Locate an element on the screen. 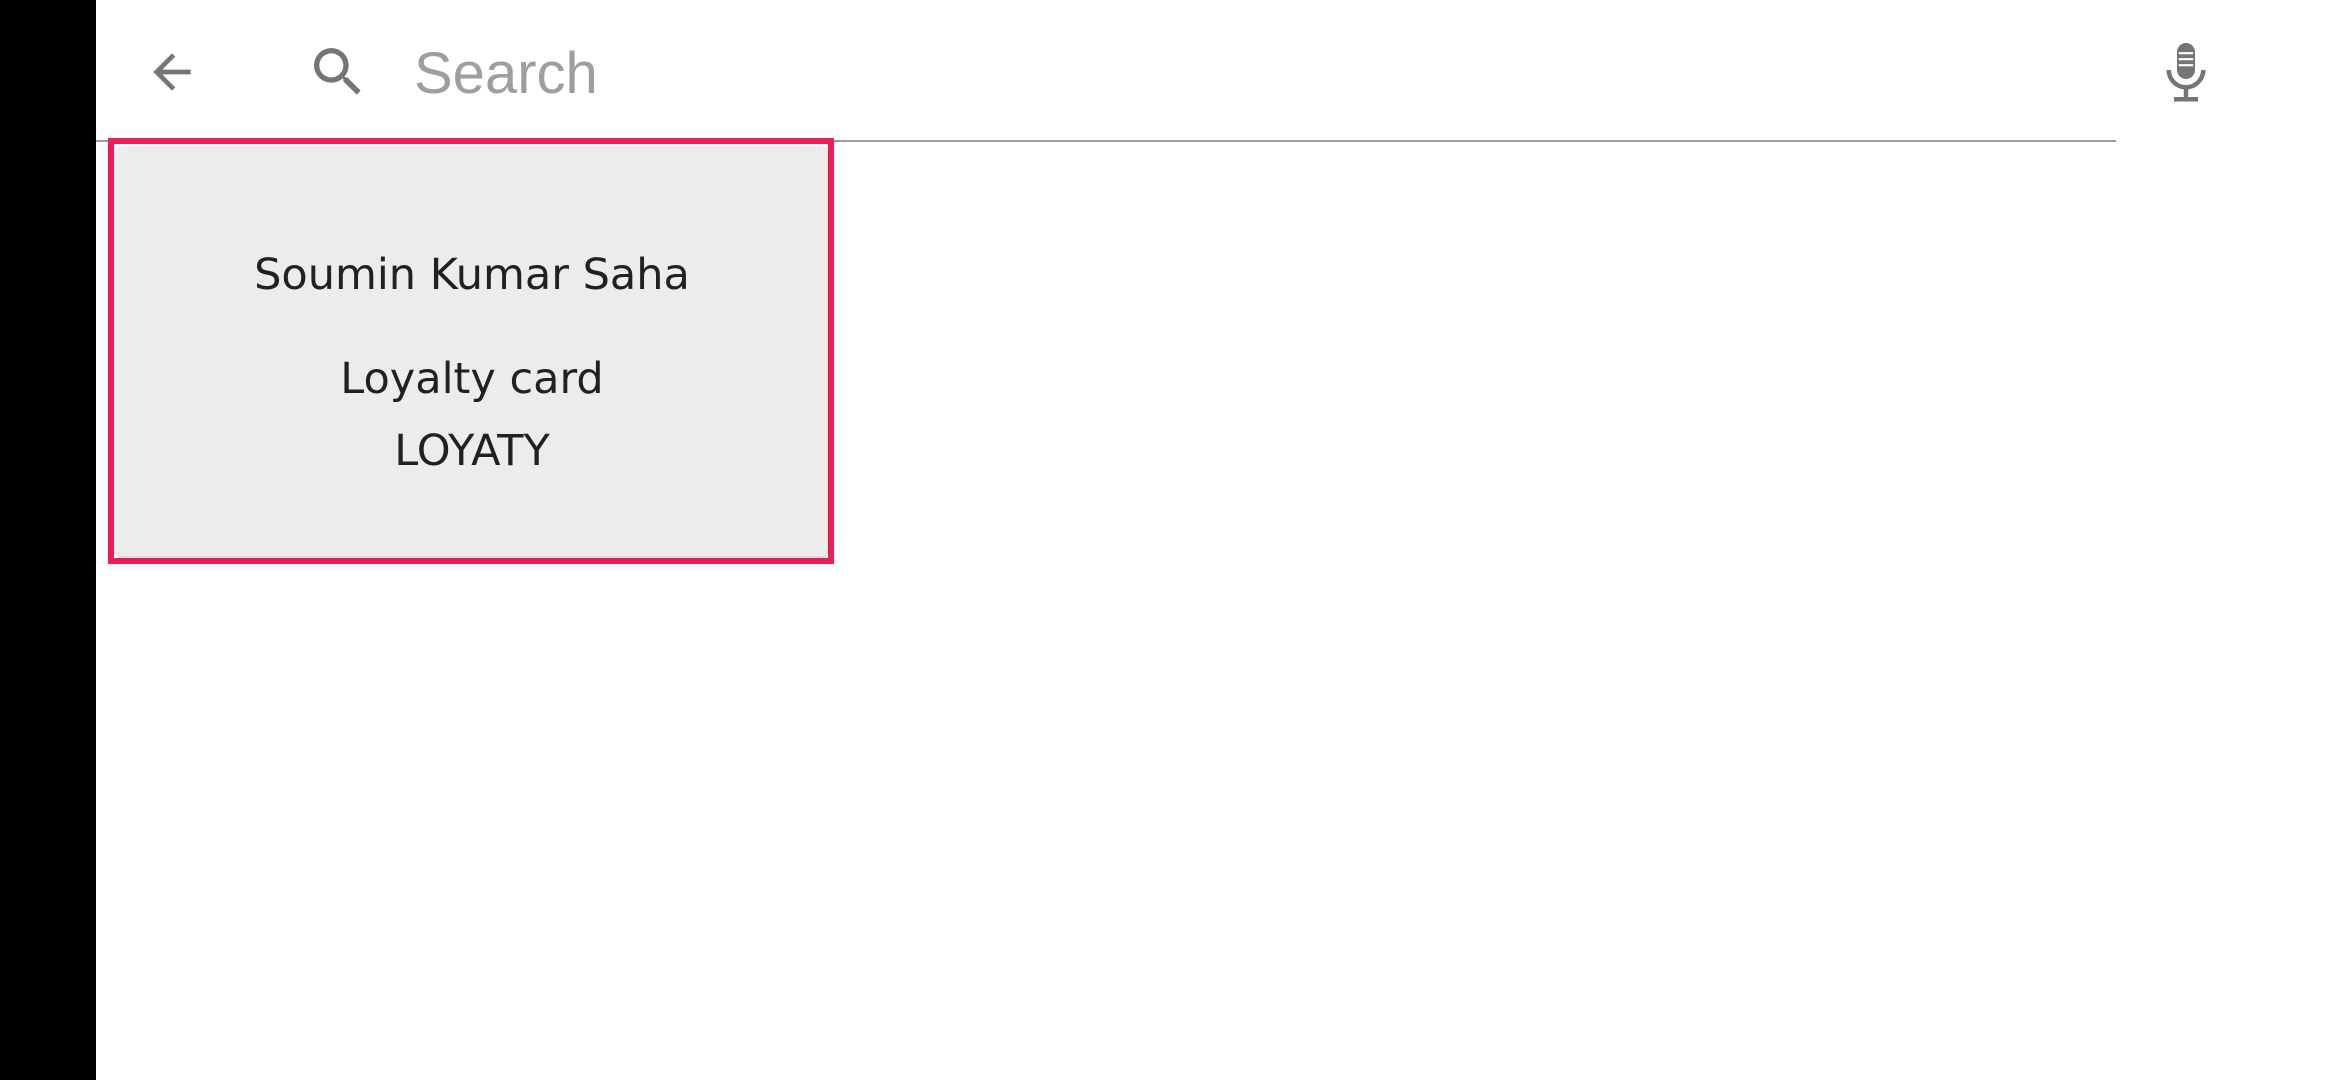 This screenshot has height=1080, width=2340. loyalty-card-result: Soumin Kumar Saha Loyalty card LOYATY is located at coordinates (472, 351).